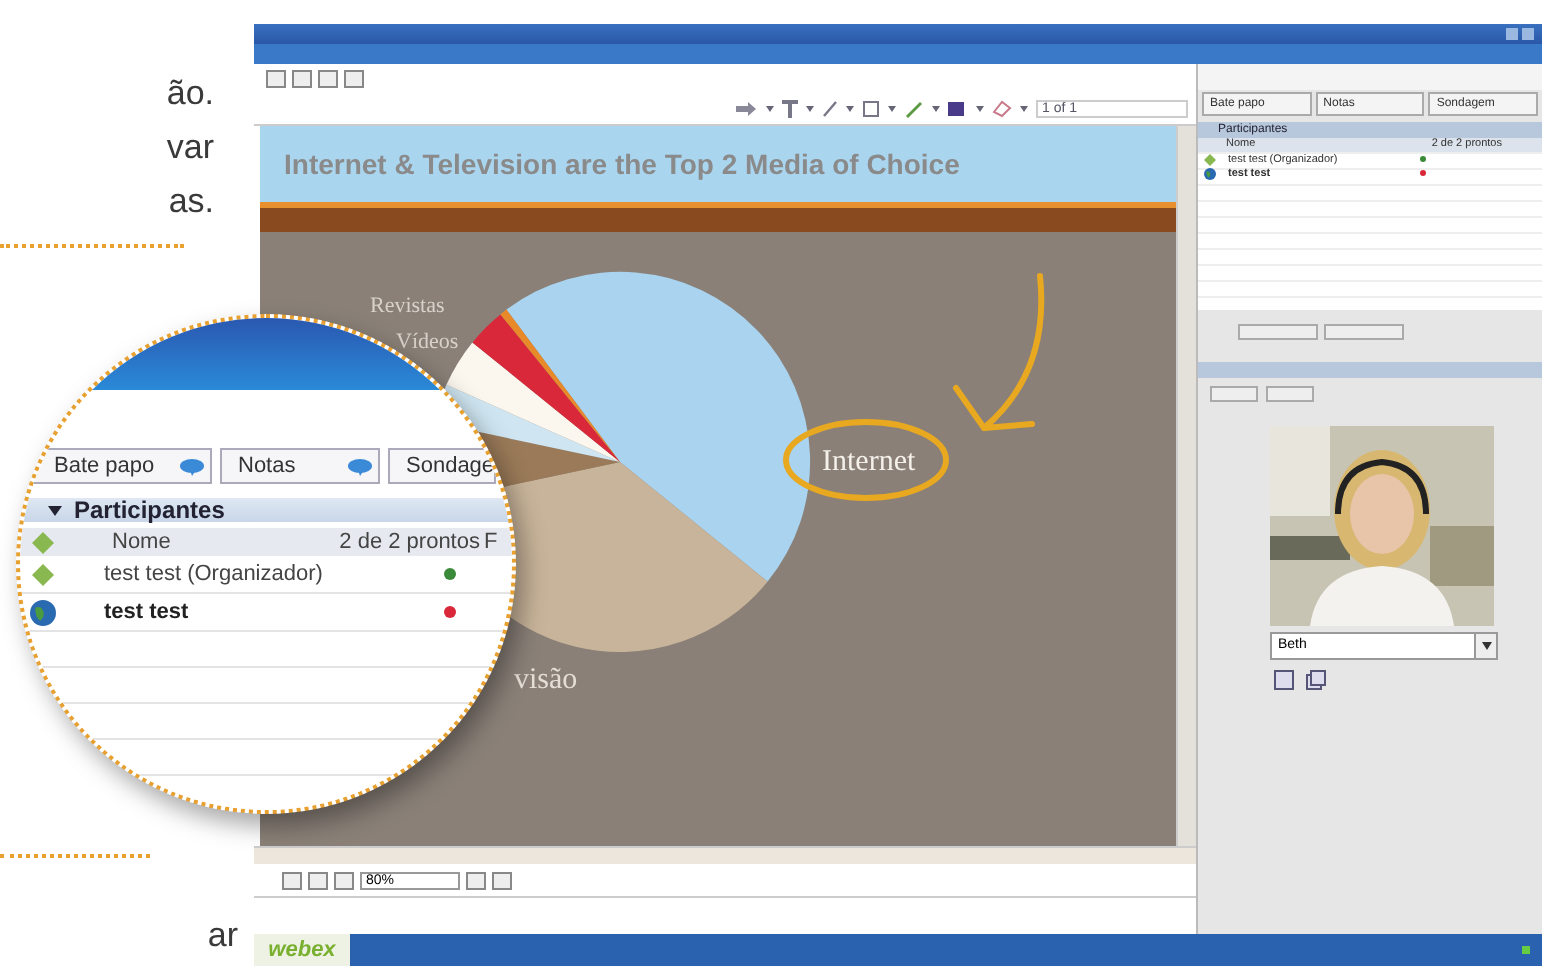 The height and width of the screenshot is (966, 1542). What do you see at coordinates (442, 466) in the screenshot?
I see `panel-tab: Sondage` at bounding box center [442, 466].